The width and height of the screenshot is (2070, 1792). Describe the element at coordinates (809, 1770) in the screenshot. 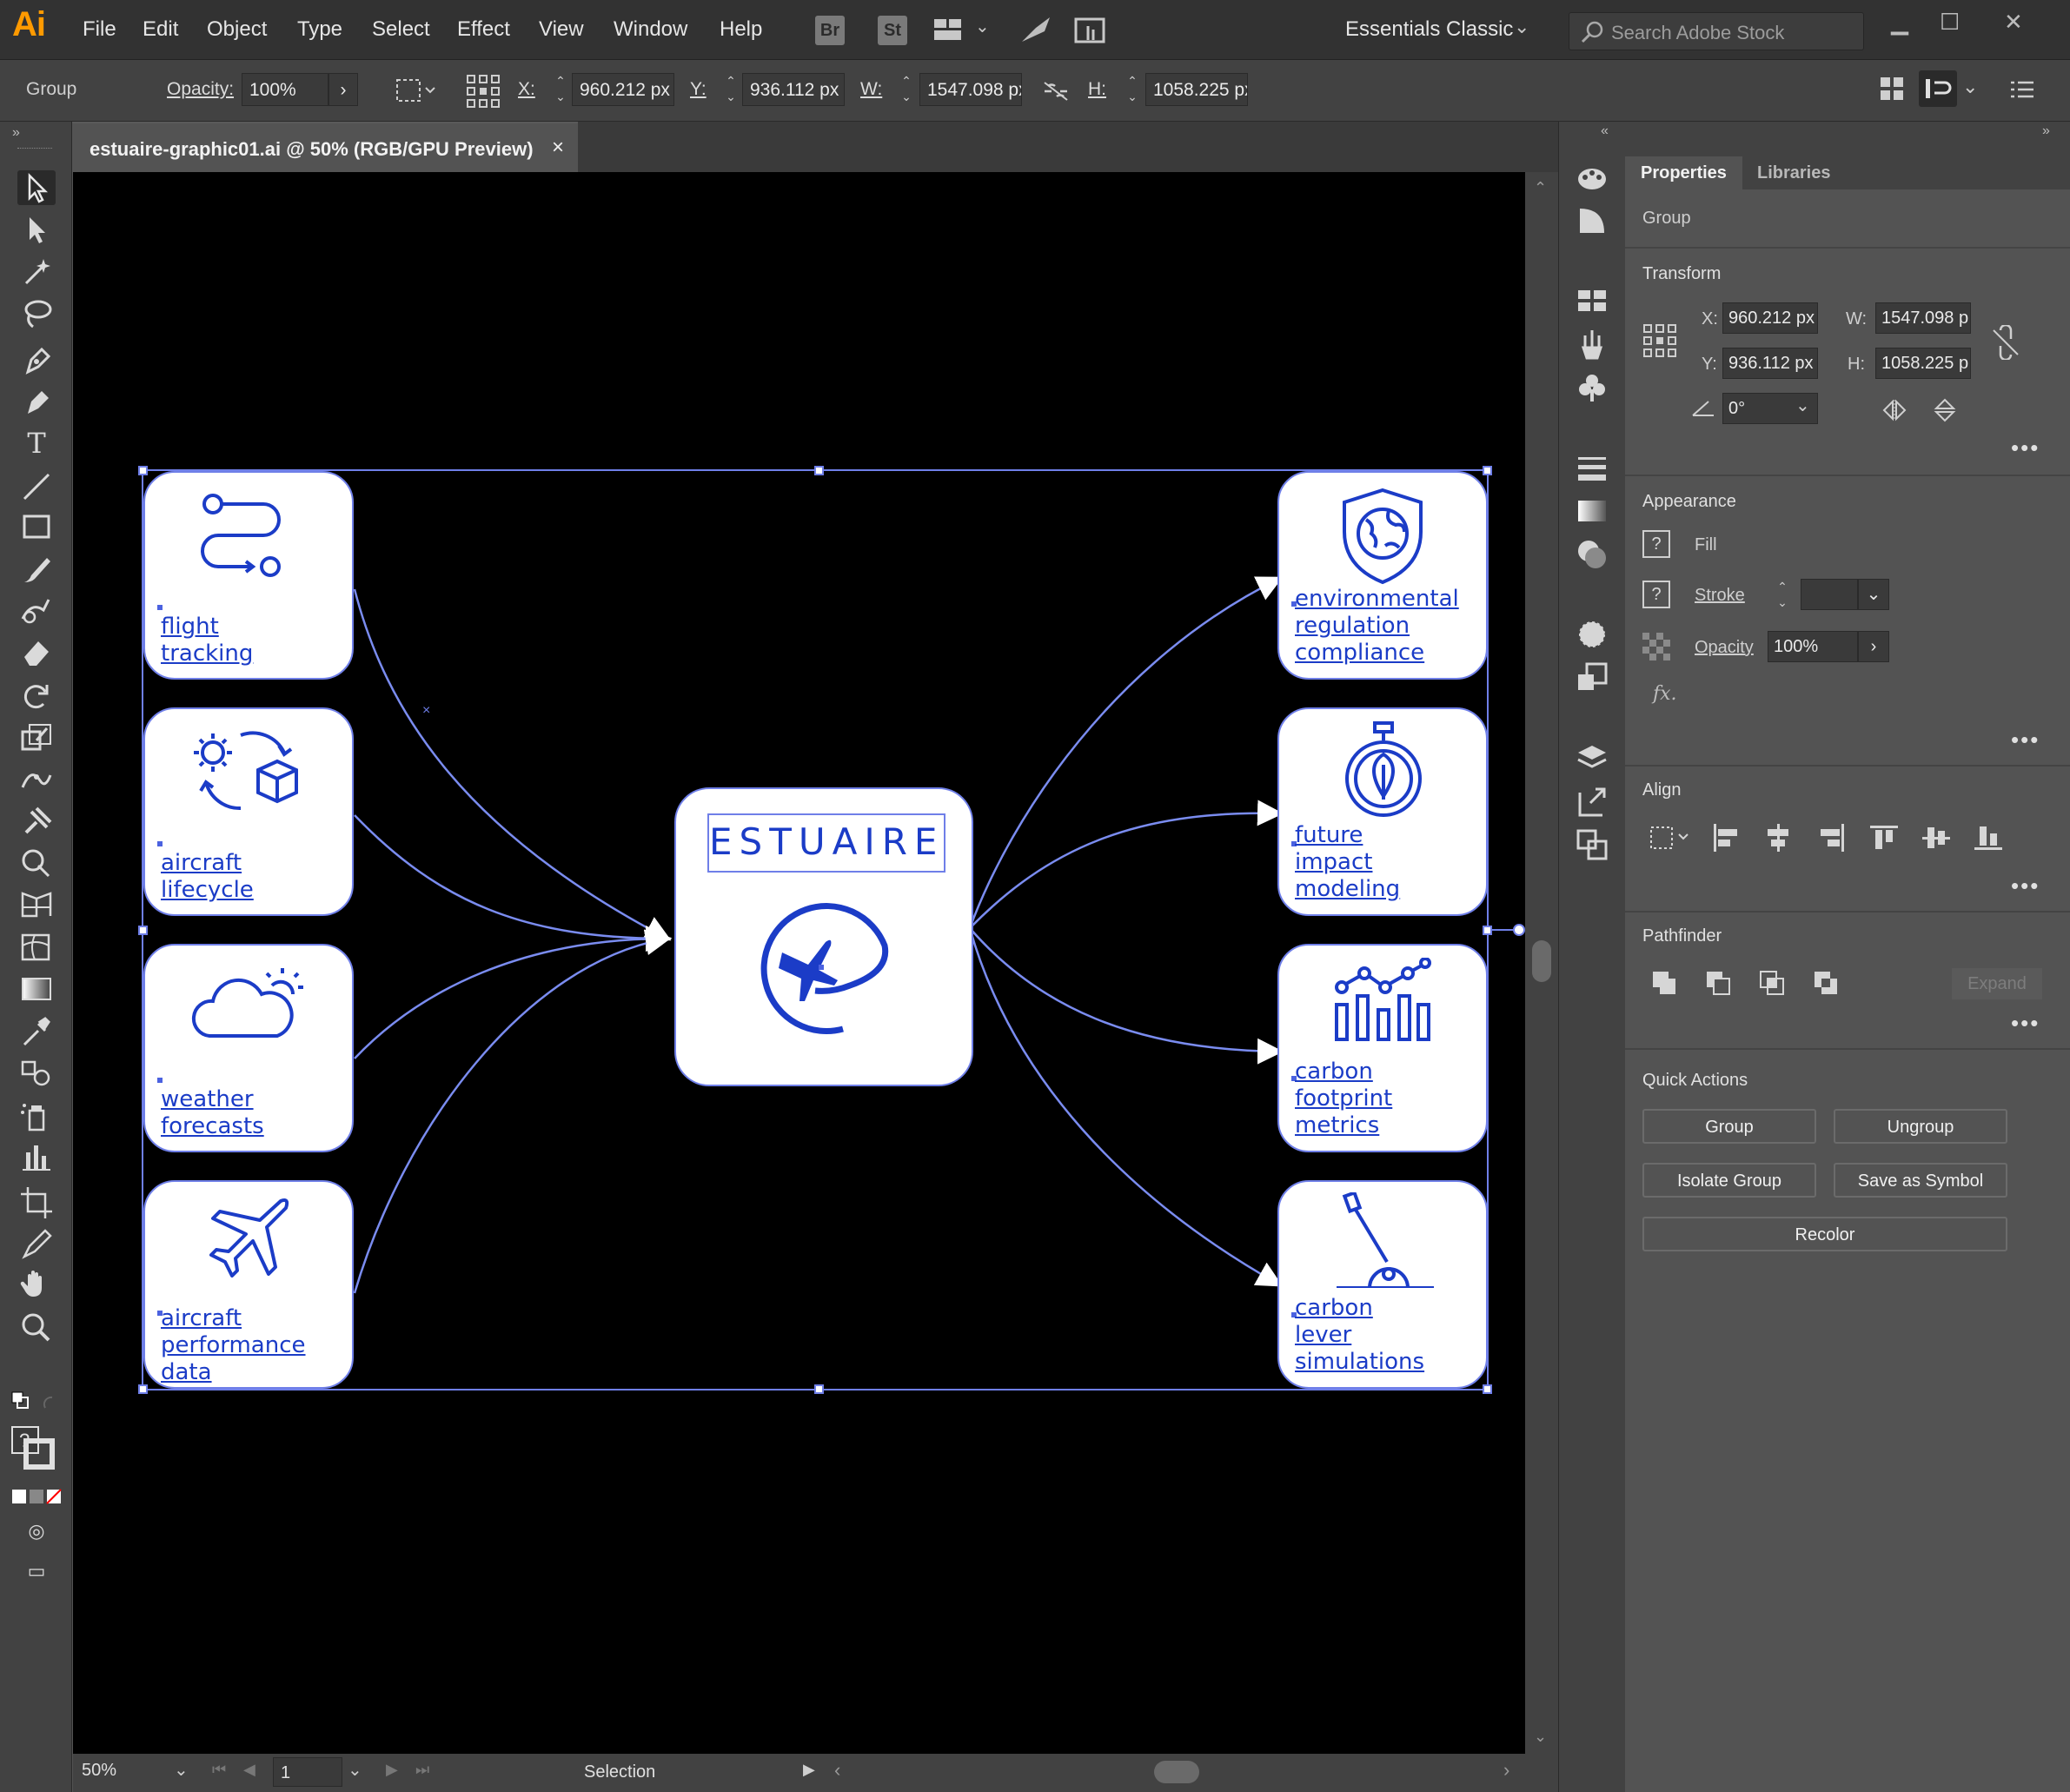

I see `status-menu-arrow-icon: ▶` at that location.